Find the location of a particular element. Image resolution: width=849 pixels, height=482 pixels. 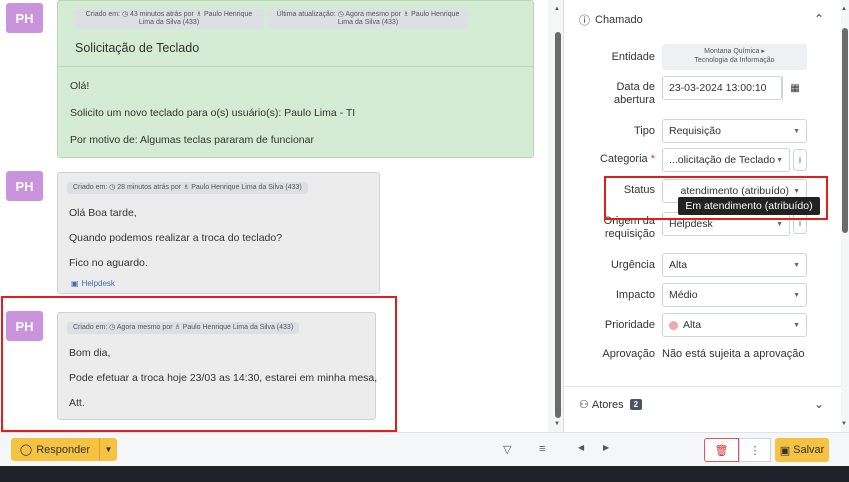

chevron-left-icon: ◀ is located at coordinates (581, 447).